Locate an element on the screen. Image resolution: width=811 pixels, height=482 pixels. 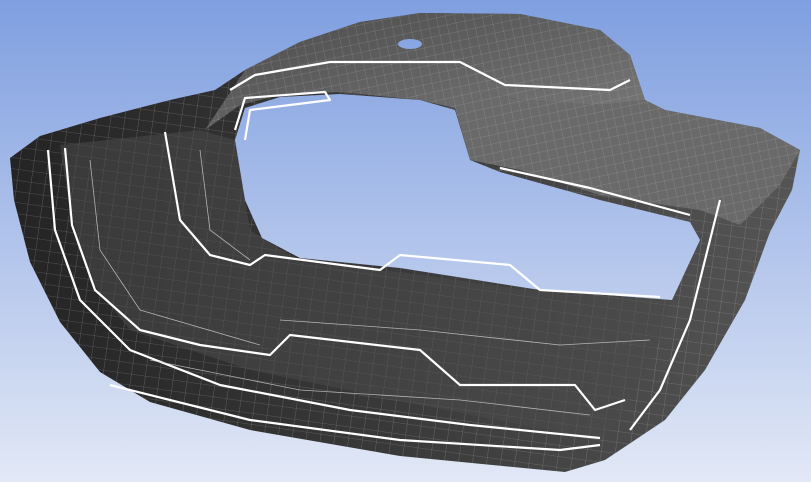
roof-hole is located at coordinates (410, 44).